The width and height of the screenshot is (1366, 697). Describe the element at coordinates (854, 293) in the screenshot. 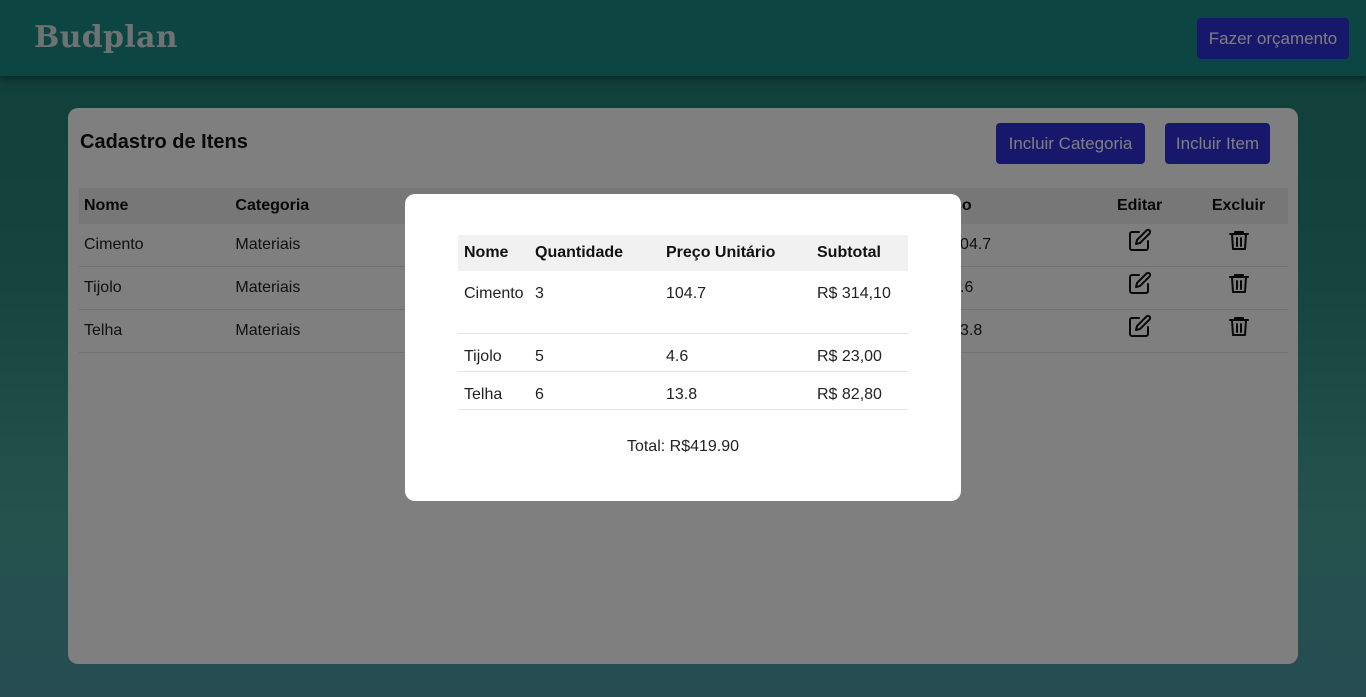

I see `cell-subtotal: R$ 314,10` at that location.